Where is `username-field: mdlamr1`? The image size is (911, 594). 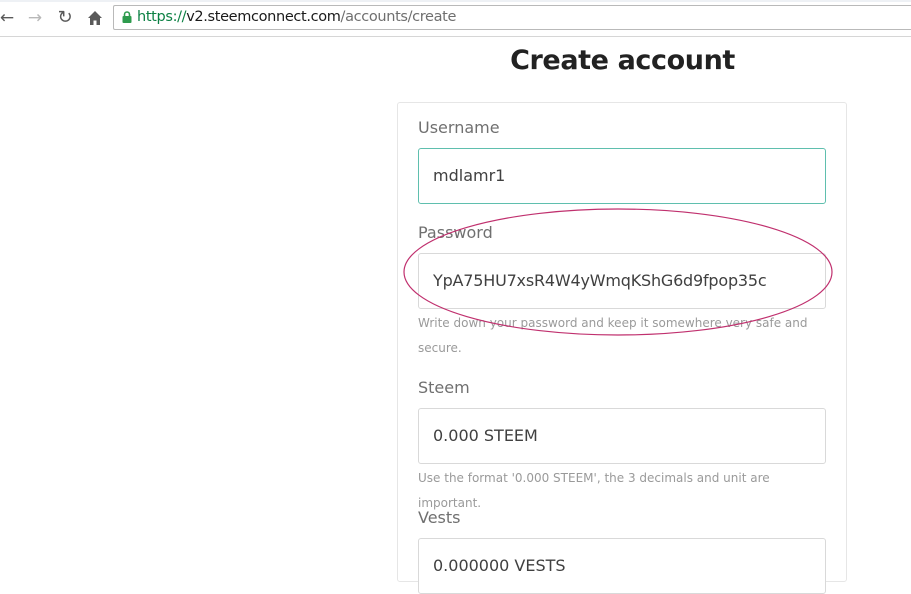
username-field: mdlamr1 is located at coordinates (622, 176).